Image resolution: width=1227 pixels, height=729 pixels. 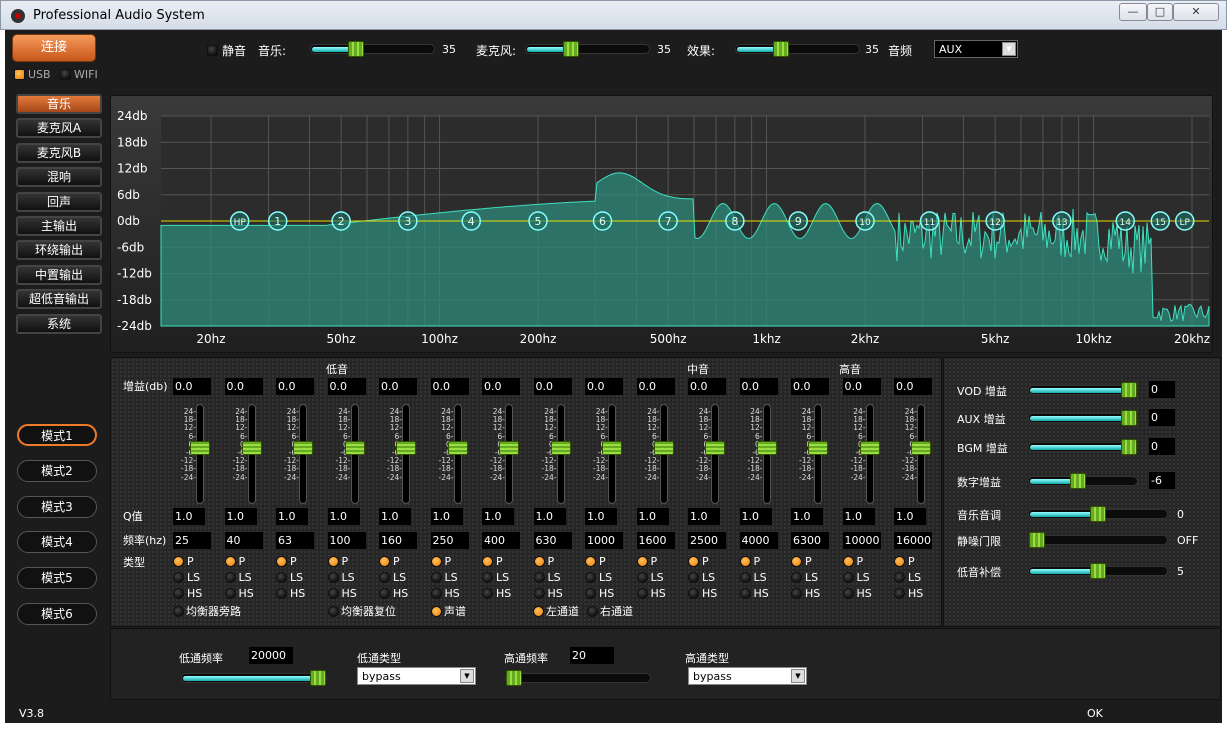 What do you see at coordinates (758, 540) in the screenshot?
I see `band-freq-input: 4000` at bounding box center [758, 540].